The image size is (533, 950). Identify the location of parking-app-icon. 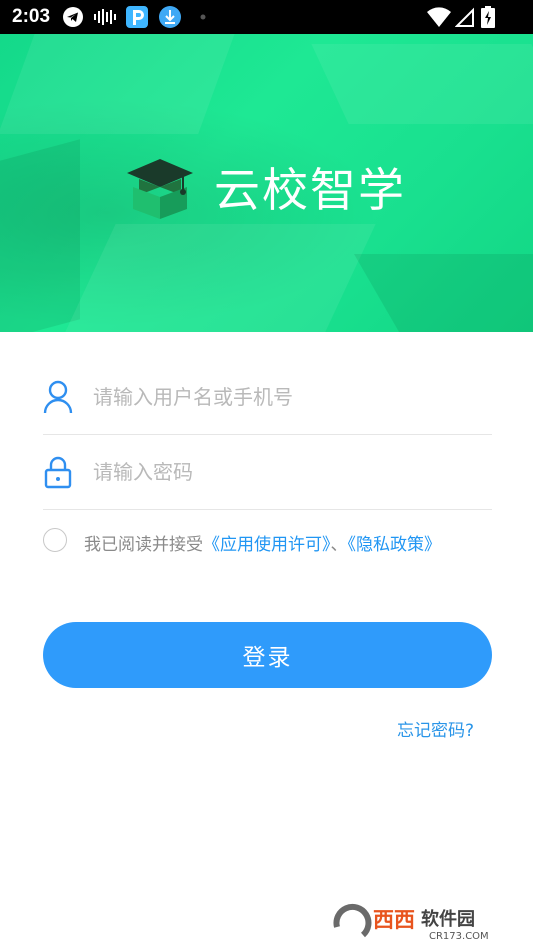
(137, 17).